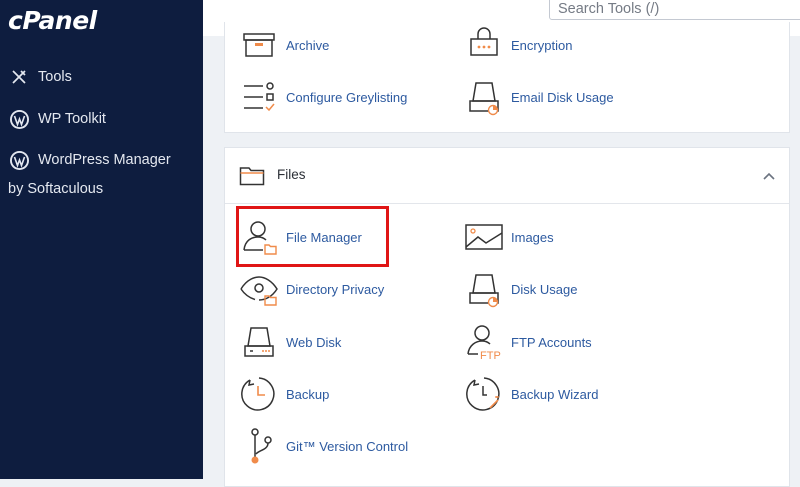 This screenshot has width=800, height=487. I want to click on tool-label: FTP Accounts, so click(551, 342).